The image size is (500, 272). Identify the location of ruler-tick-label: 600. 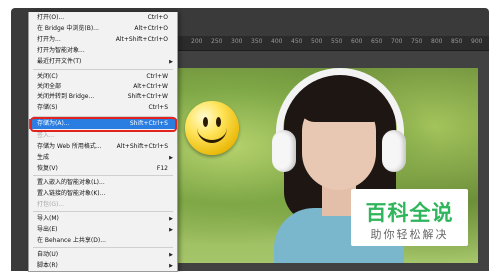
(357, 41).